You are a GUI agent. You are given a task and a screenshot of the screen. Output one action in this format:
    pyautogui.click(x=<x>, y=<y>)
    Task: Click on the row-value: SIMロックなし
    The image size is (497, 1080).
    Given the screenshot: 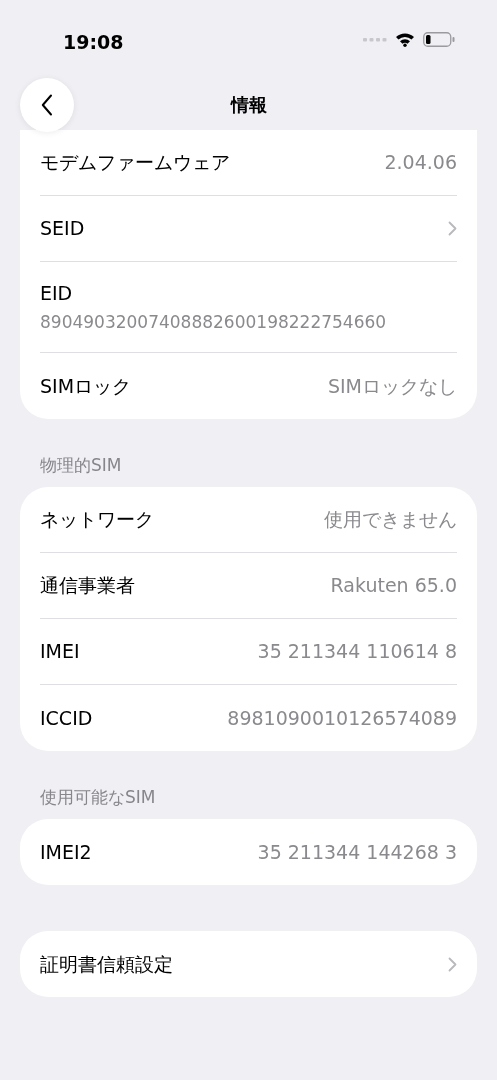 What is the action you would take?
    pyautogui.click(x=392, y=386)
    